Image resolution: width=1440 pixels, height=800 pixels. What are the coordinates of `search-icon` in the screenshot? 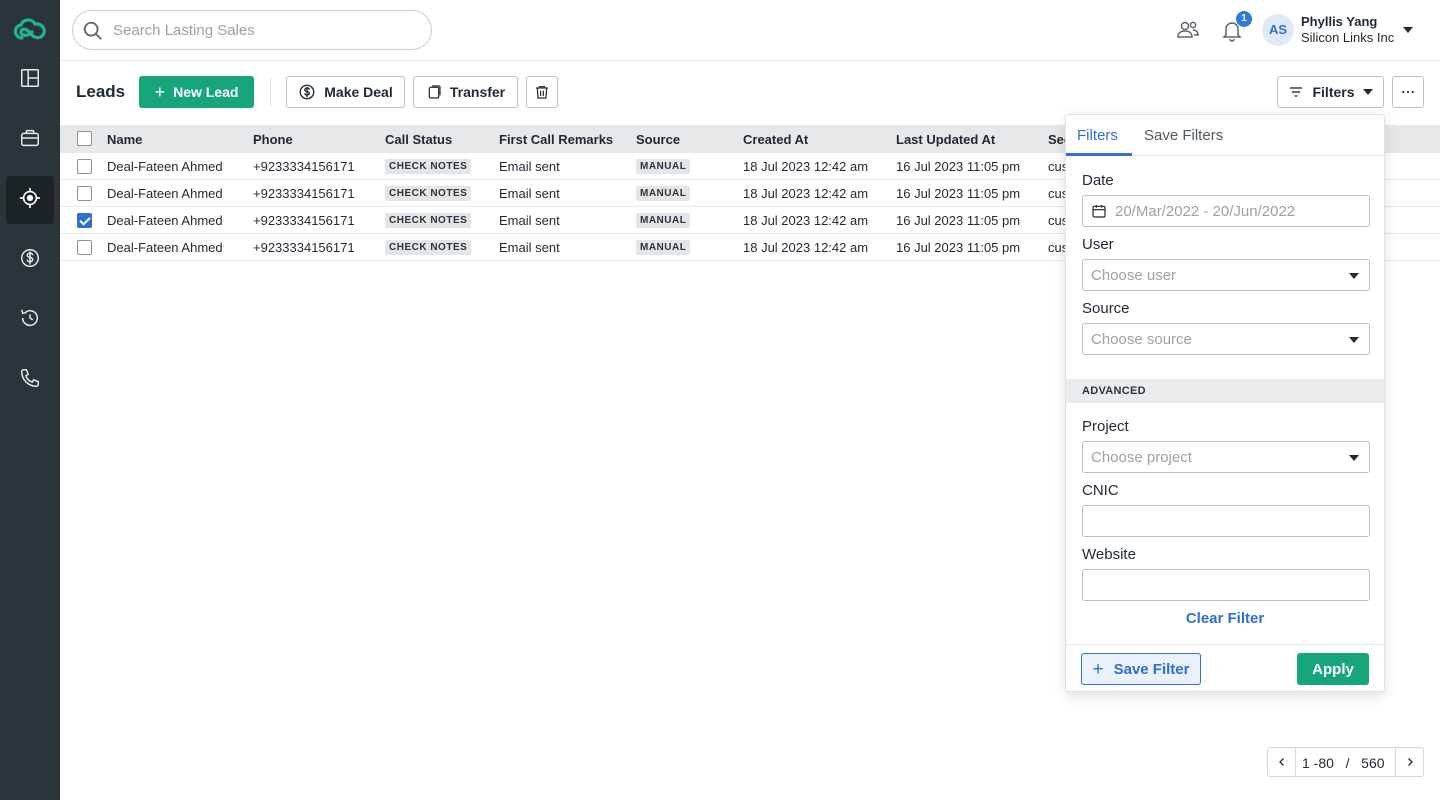 It's located at (92, 30).